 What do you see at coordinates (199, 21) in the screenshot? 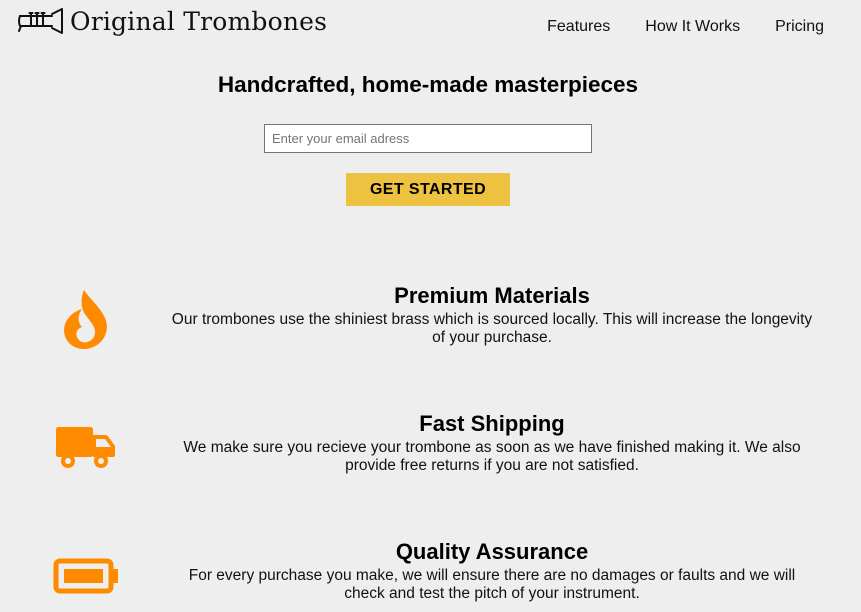
I see `brand-name: Original Trombones` at bounding box center [199, 21].